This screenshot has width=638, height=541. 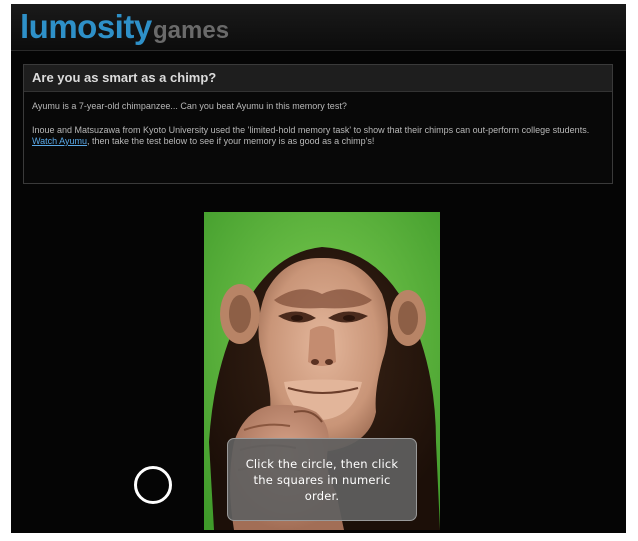 What do you see at coordinates (59, 141) in the screenshot?
I see `watch-ayumu-link: Watch Ayumu` at bounding box center [59, 141].